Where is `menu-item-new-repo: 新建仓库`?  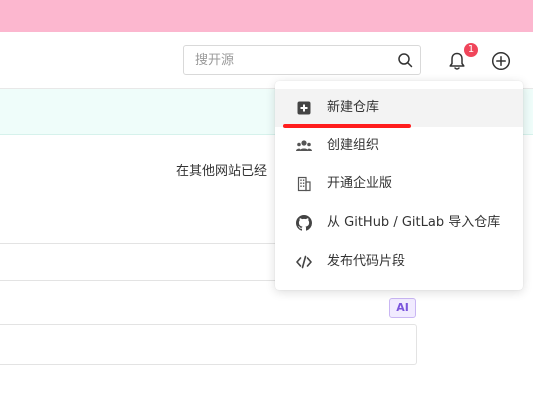
menu-item-new-repo: 新建仓库 is located at coordinates (399, 108).